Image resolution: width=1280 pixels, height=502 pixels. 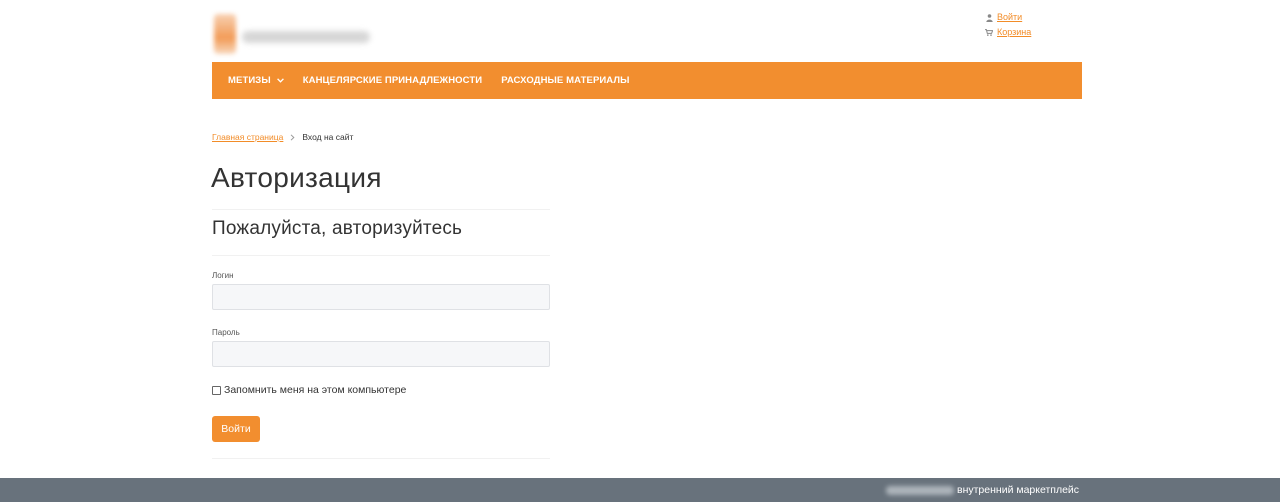 I want to click on remember-me-row: Запомнить меня на этом компьютере, so click(x=309, y=390).